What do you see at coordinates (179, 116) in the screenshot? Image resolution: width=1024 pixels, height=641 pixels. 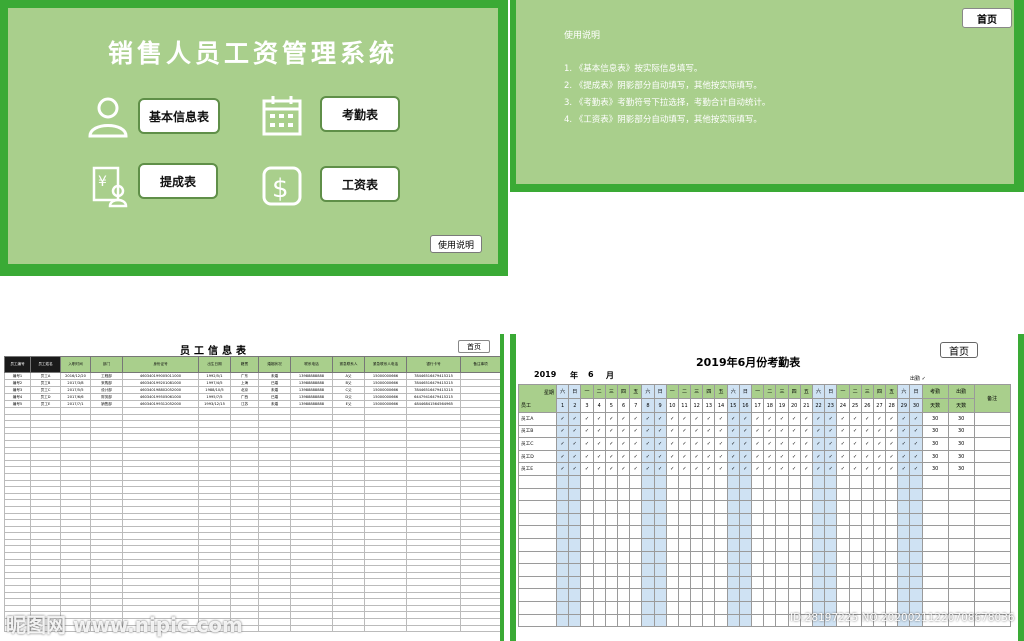 I see `basic-info-button: 基本信息表` at bounding box center [179, 116].